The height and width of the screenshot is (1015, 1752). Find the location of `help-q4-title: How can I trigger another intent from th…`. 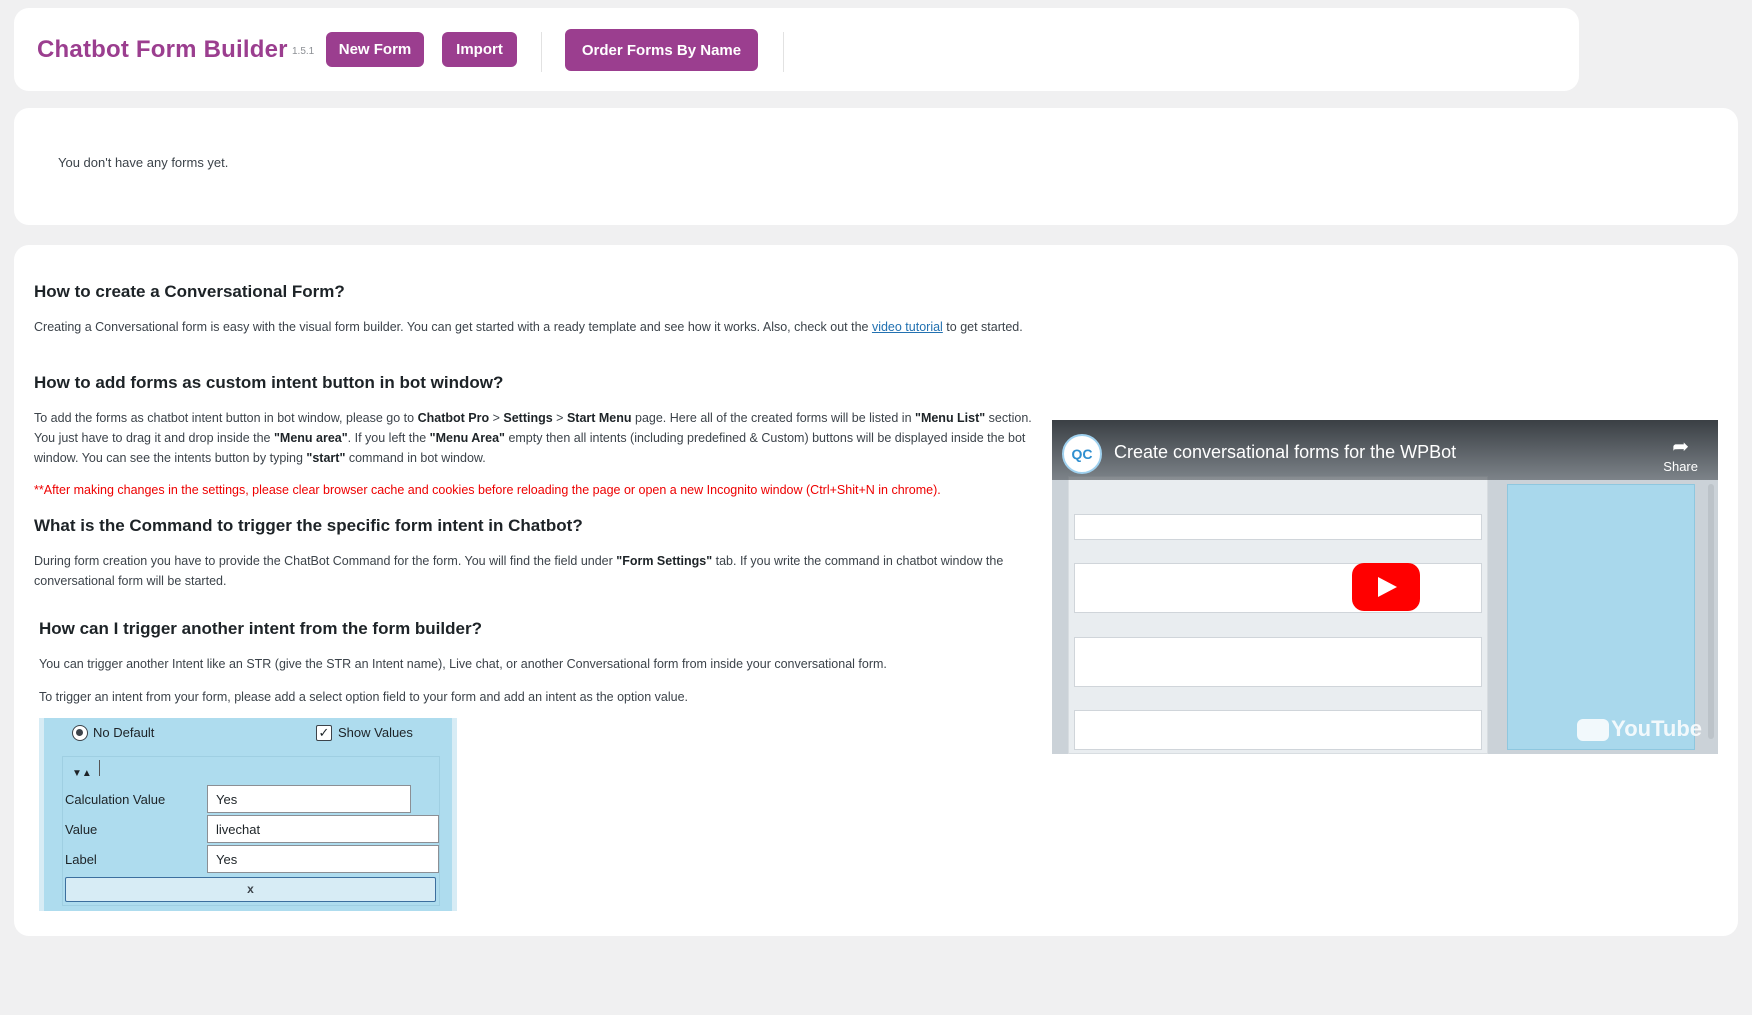

help-q4-title: How can I trigger another intent from th… is located at coordinates (260, 628).